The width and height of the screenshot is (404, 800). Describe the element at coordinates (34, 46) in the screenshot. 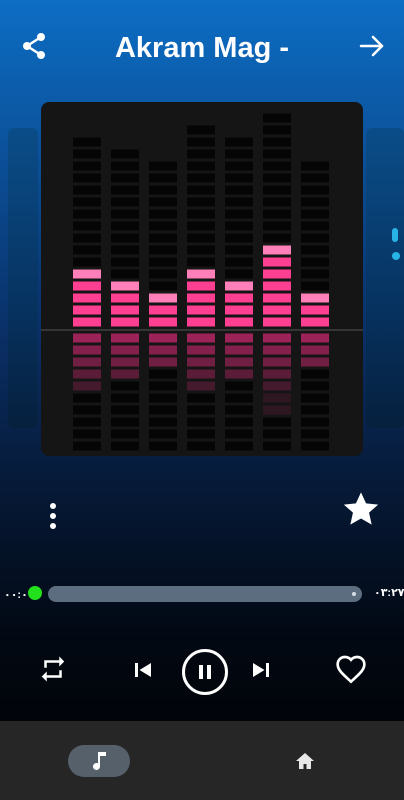

I see `share-icon` at that location.